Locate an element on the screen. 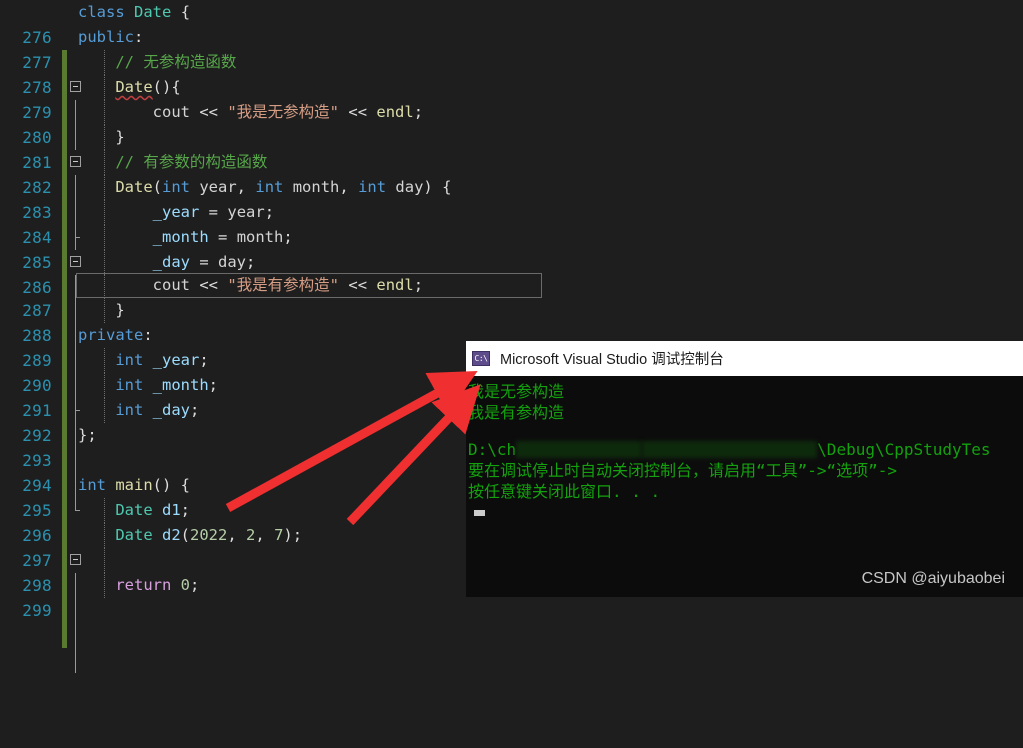 Image resolution: width=1023 pixels, height=748 pixels. console-output-line: 我是有参构造 is located at coordinates (516, 412).